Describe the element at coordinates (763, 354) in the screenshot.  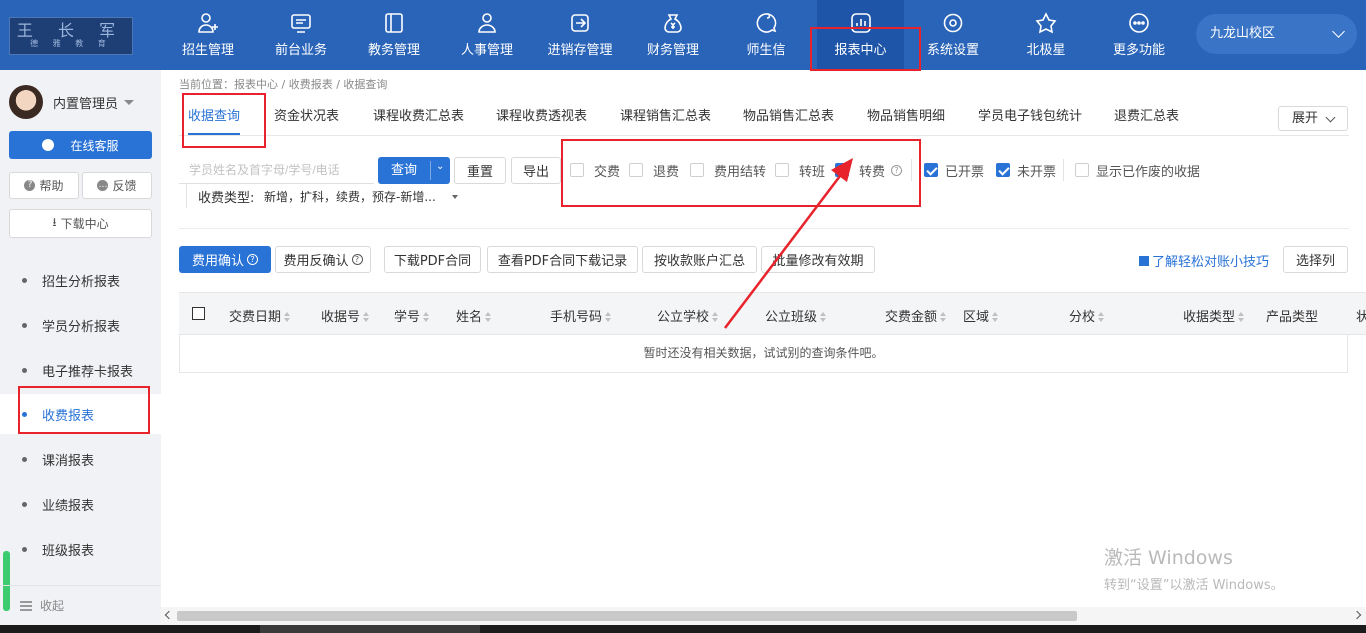
I see `empty-state-message: 暂时还没有相关数据，试试别的查询条件吧。` at that location.